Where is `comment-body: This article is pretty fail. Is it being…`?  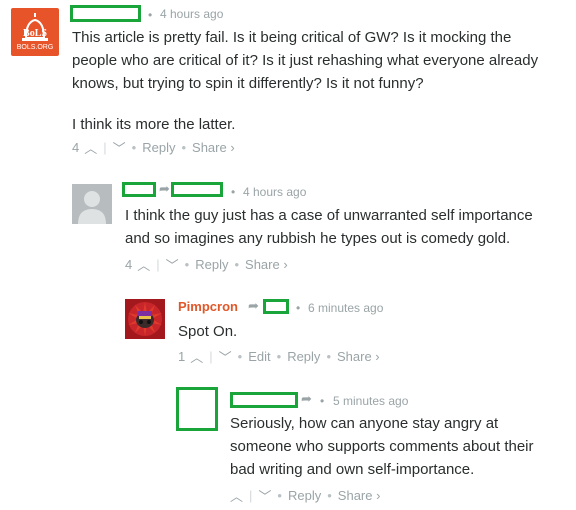
comment-body: This article is pretty fail. Is it being… is located at coordinates (305, 60).